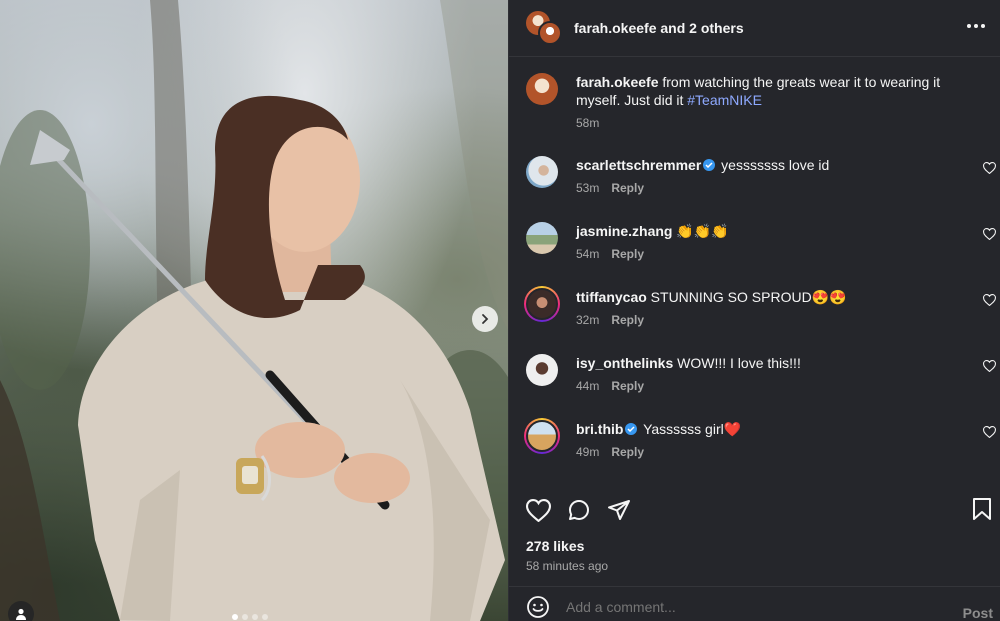 The height and width of the screenshot is (621, 1000). I want to click on next-photo-button, so click(485, 319).